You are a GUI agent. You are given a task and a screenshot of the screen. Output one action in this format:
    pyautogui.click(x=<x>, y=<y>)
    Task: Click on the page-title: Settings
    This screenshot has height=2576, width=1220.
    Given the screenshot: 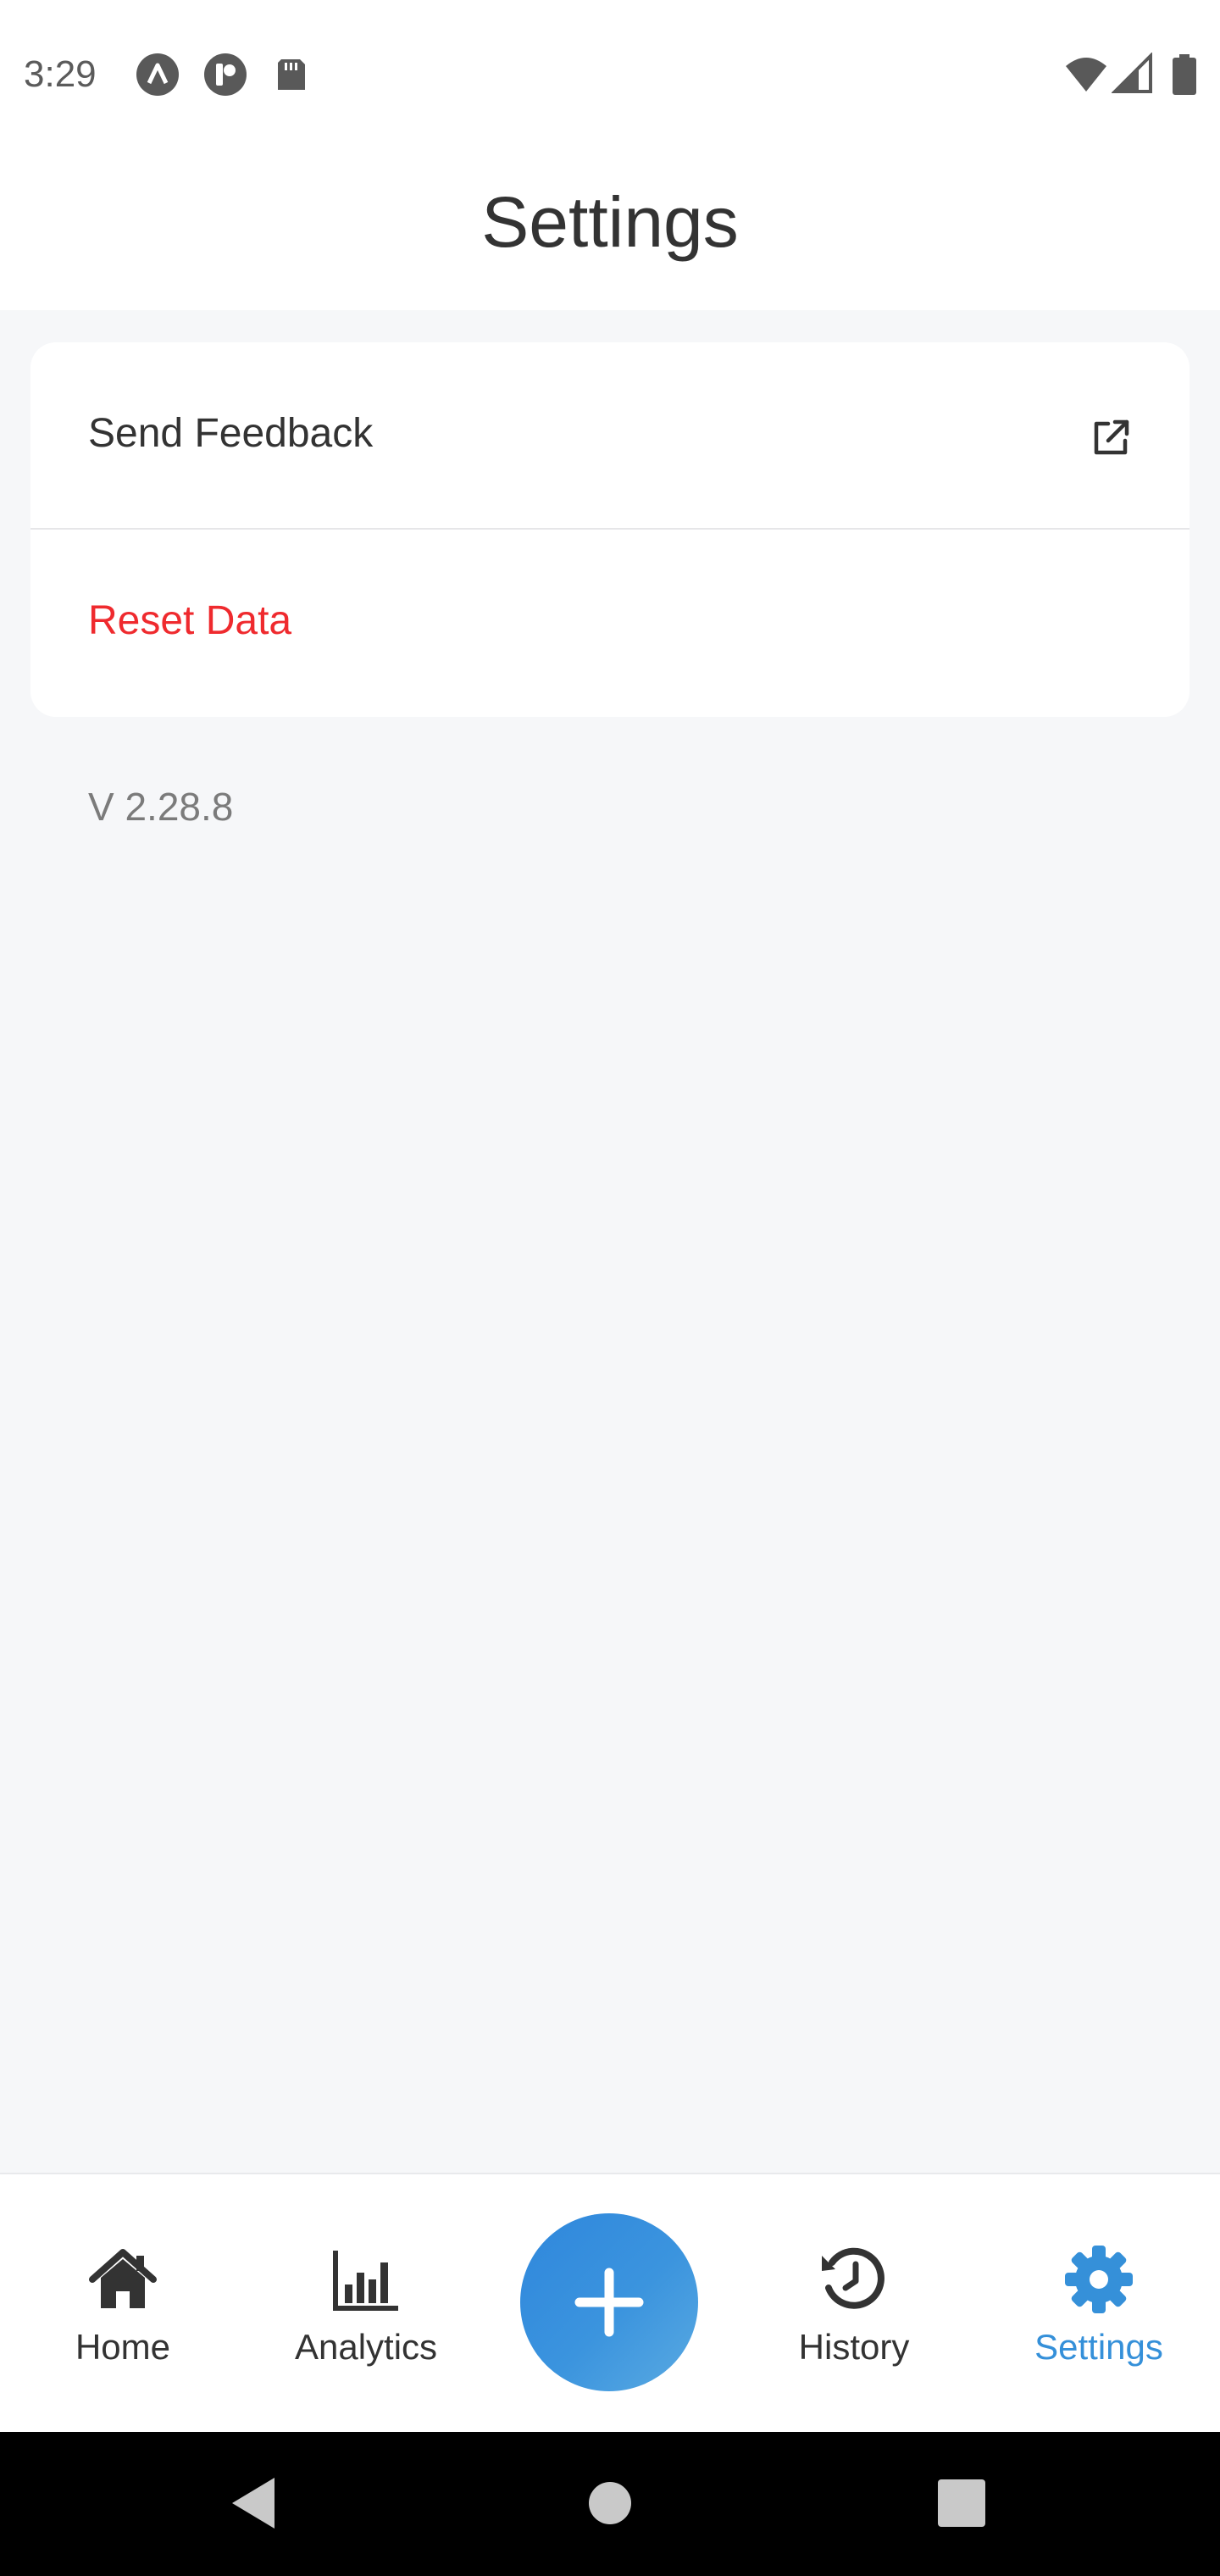 What is the action you would take?
    pyautogui.click(x=610, y=222)
    